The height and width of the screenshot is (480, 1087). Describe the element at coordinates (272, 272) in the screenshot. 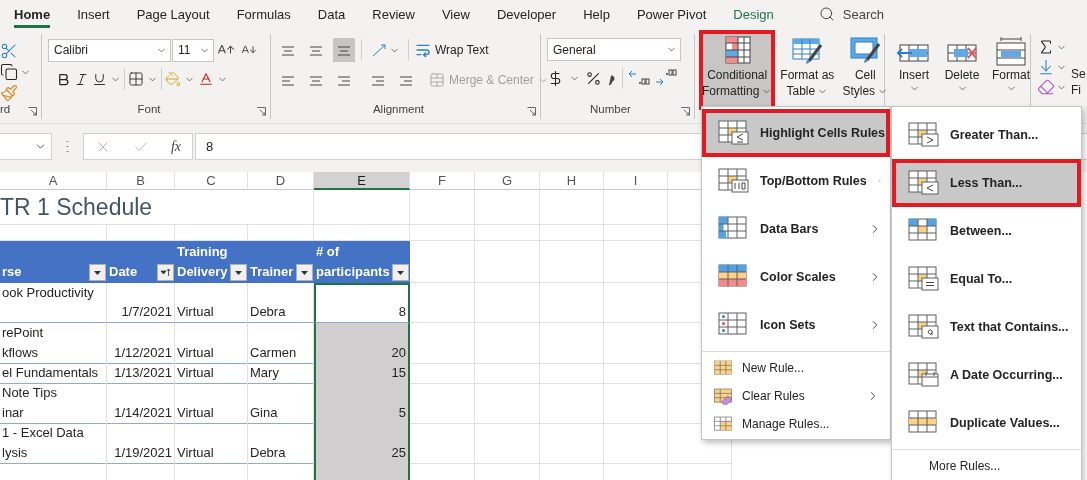

I see `header-label: Trainer` at that location.